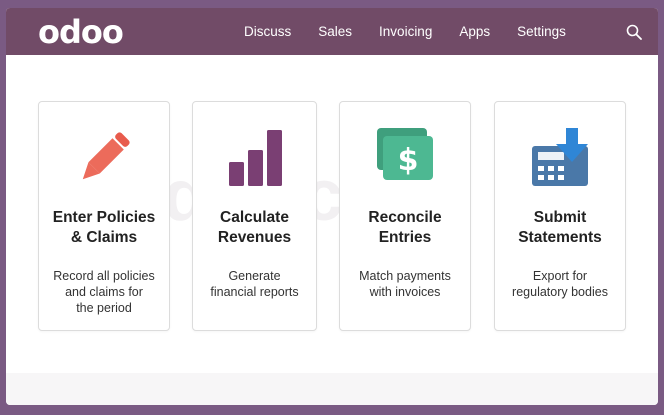 The height and width of the screenshot is (415, 664). I want to click on card-title: Enter Policies & Claims, so click(104, 227).